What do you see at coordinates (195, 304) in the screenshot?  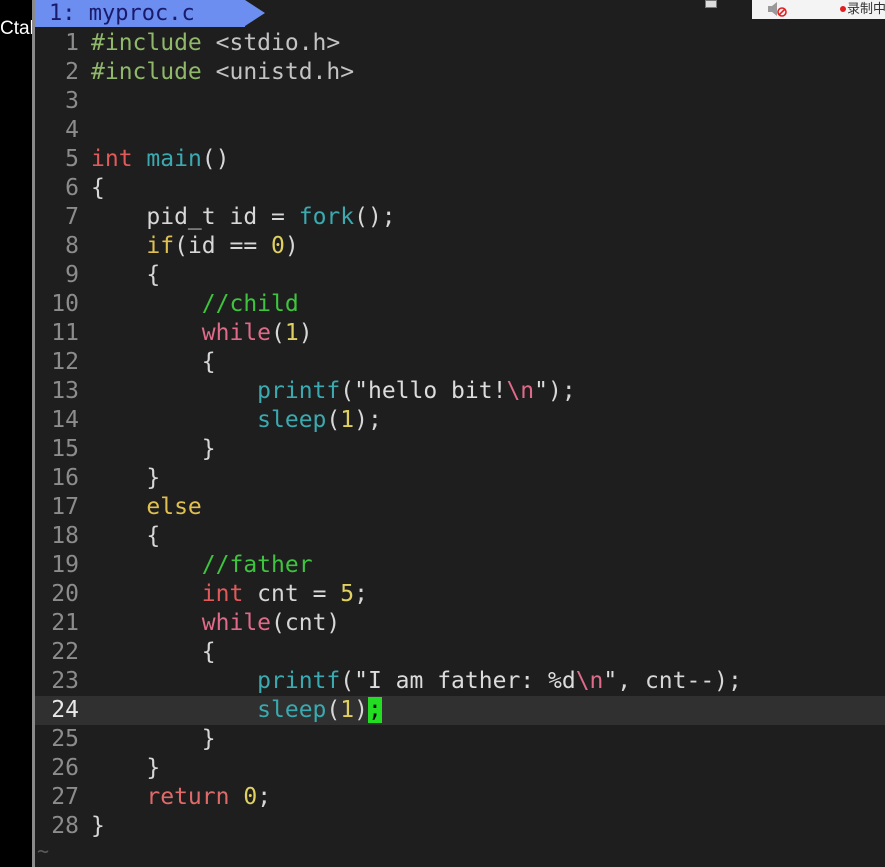 I see `code-text: //child` at bounding box center [195, 304].